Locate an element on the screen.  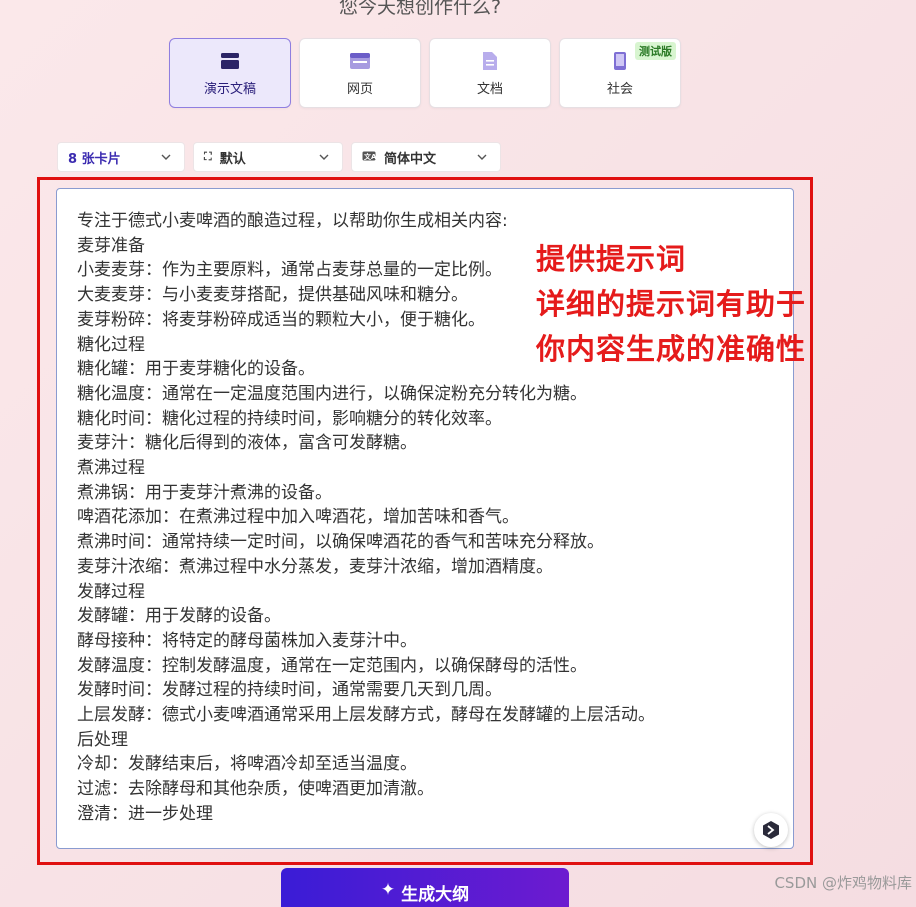
language-select: 文A 简体中文 is located at coordinates (426, 157).